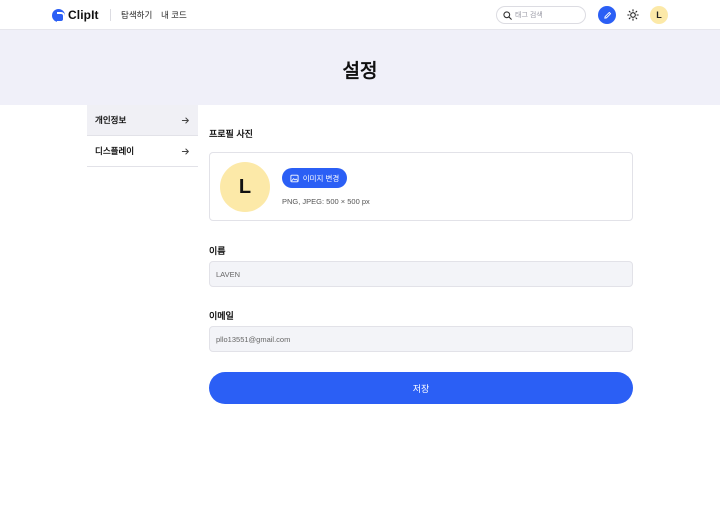 Image resolution: width=720 pixels, height=512 pixels. Describe the element at coordinates (326, 201) in the screenshot. I see `image-size-hint: PNG, JPEG: 500 × 500 px` at that location.